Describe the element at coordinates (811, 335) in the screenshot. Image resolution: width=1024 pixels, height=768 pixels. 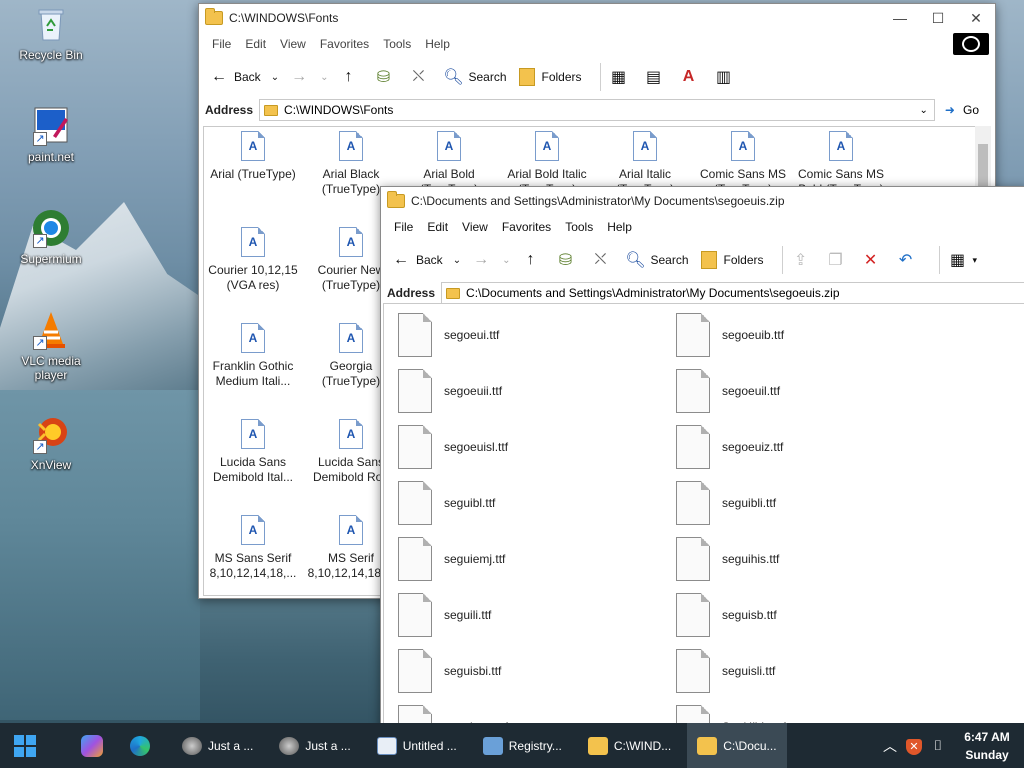
I see `file-item: segoeuib.ttf` at that location.